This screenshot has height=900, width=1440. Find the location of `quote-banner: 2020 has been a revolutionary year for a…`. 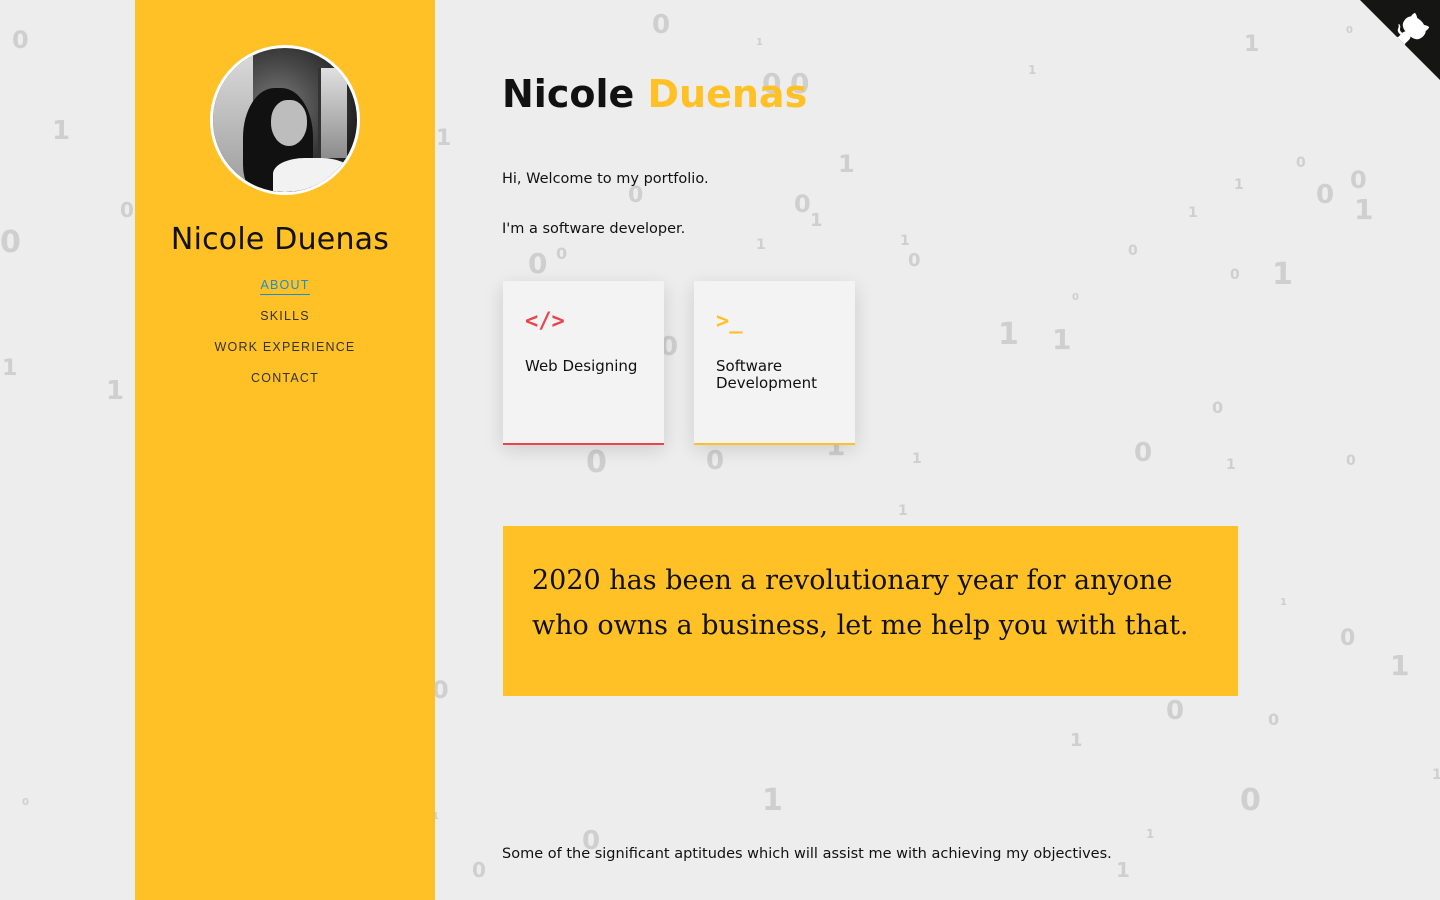

quote-banner: 2020 has been a revolutionary year for a… is located at coordinates (870, 611).